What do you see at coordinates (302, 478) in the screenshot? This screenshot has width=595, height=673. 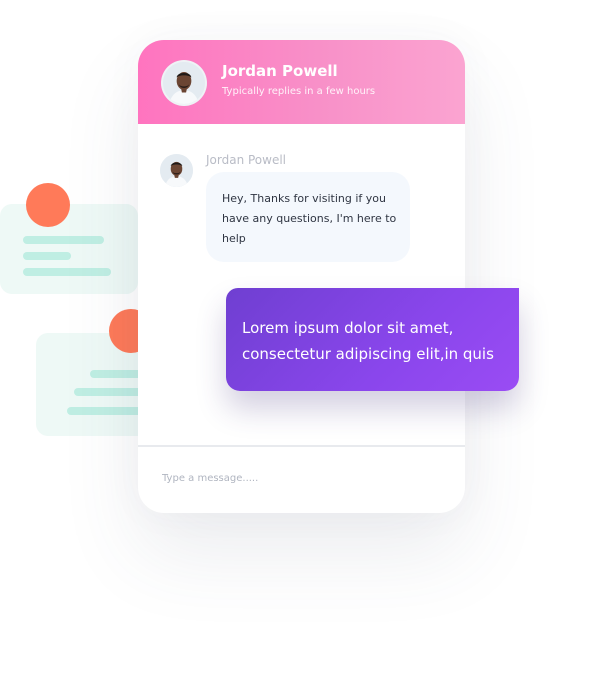 I see `message-input` at bounding box center [302, 478].